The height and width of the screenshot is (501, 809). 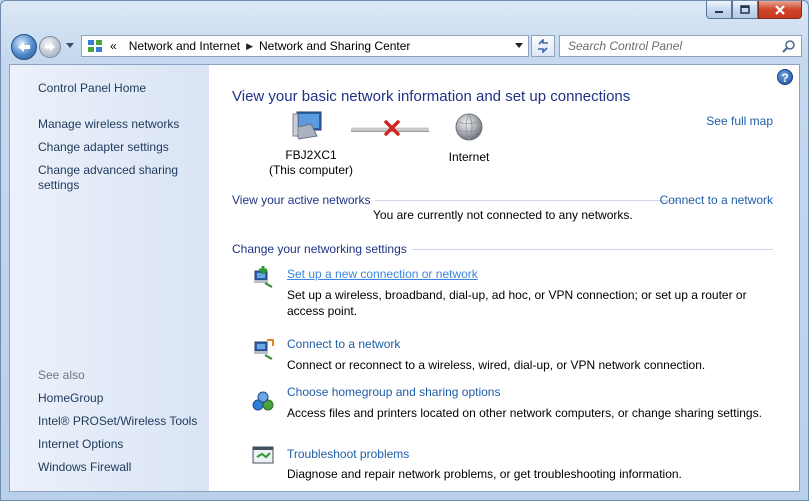 I want to click on help-button: ?, so click(x=785, y=77).